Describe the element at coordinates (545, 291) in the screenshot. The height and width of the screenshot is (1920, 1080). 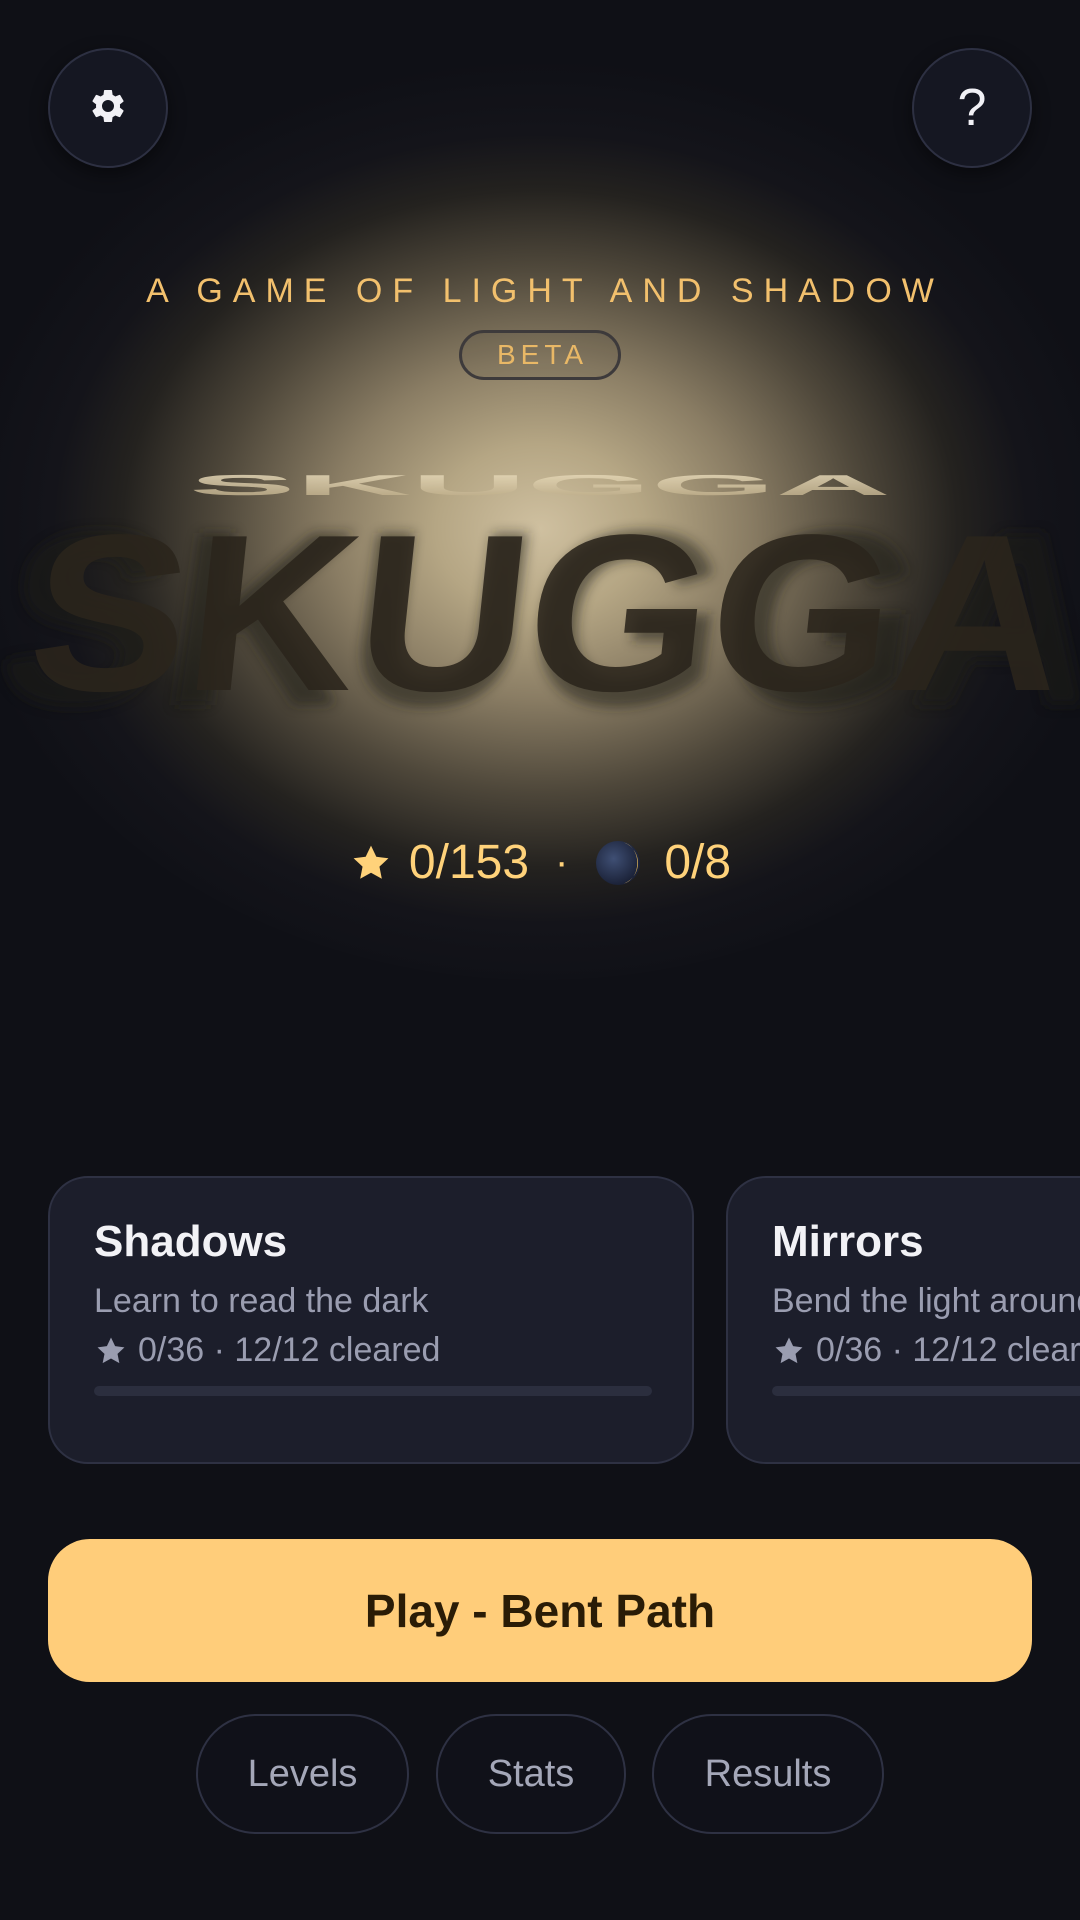
I see `game-tagline: A GAME OF LIGHT AND SHADOW` at that location.